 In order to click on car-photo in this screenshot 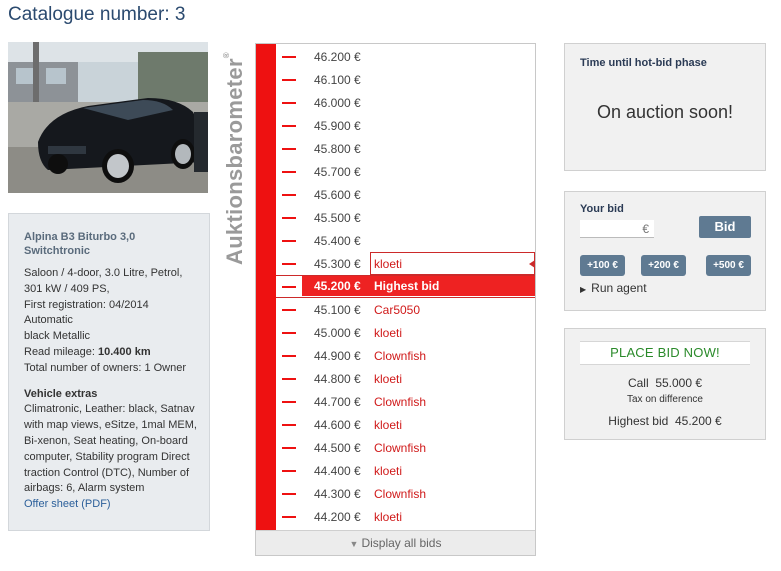, I will do `click(108, 117)`.